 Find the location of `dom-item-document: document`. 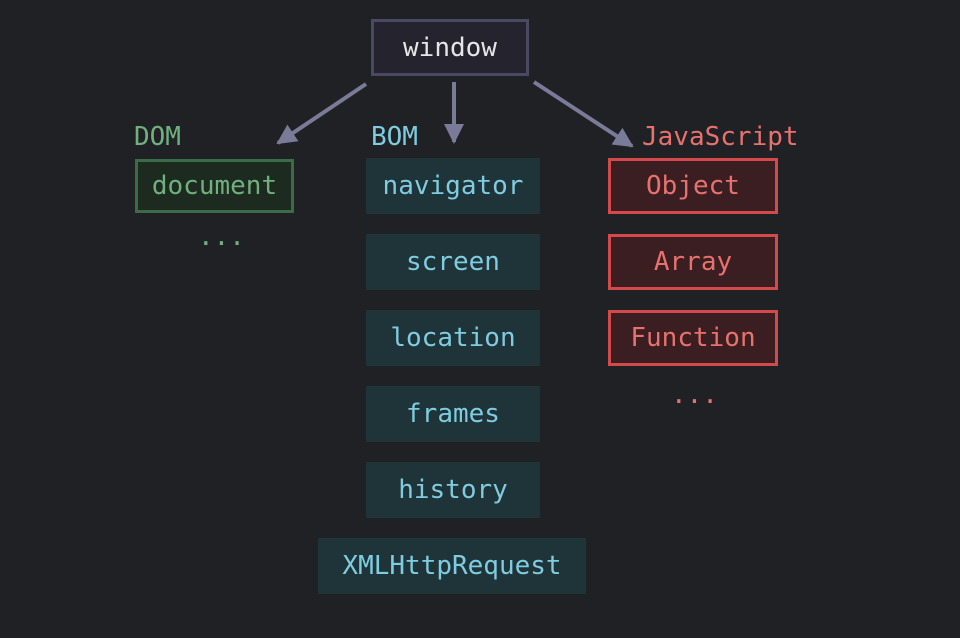

dom-item-document: document is located at coordinates (214, 186).